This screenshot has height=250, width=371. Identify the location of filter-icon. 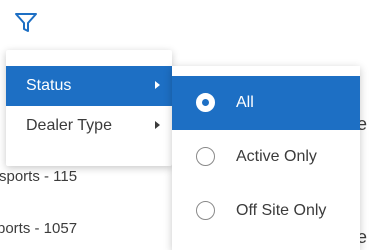
(26, 22).